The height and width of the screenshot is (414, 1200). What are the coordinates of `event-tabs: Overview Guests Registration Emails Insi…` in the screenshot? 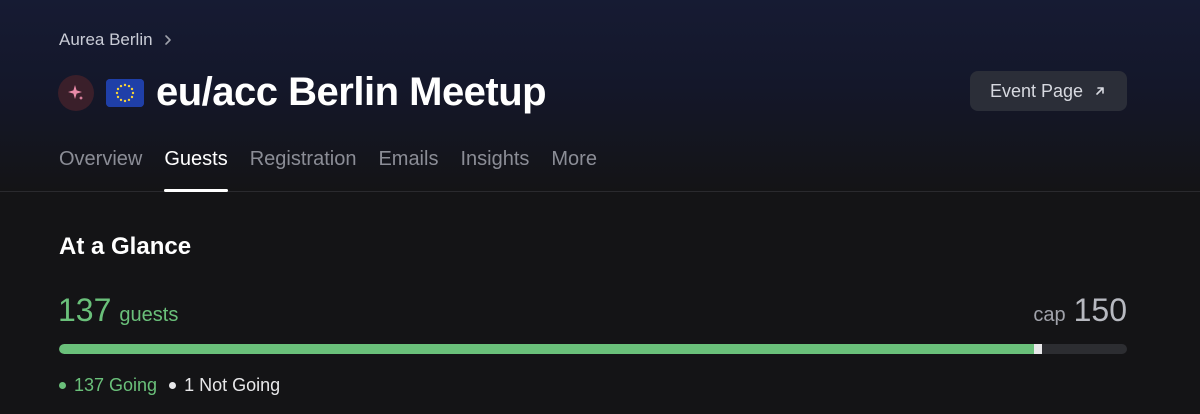 It's located at (339, 170).